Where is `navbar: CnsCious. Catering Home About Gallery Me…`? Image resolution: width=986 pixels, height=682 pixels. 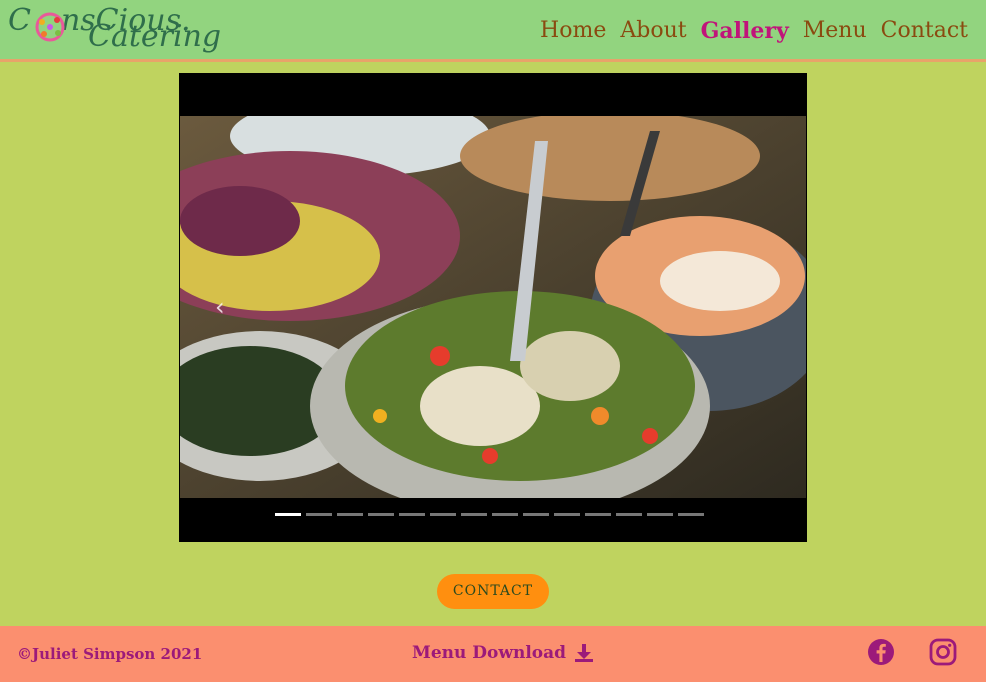
navbar: CnsCious. Catering Home About Gallery Me… is located at coordinates (493, 31).